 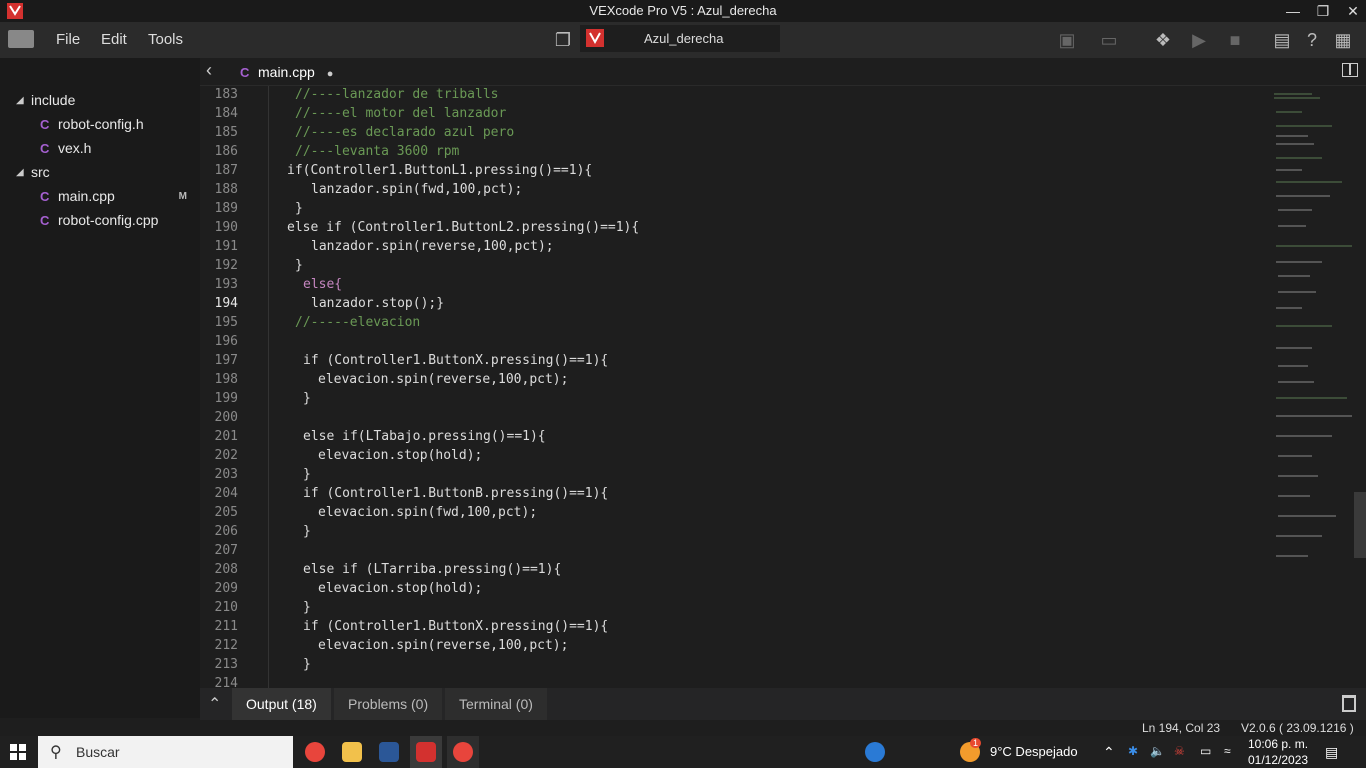 I want to click on project-name-box: Azul_derecha, so click(x=680, y=38).